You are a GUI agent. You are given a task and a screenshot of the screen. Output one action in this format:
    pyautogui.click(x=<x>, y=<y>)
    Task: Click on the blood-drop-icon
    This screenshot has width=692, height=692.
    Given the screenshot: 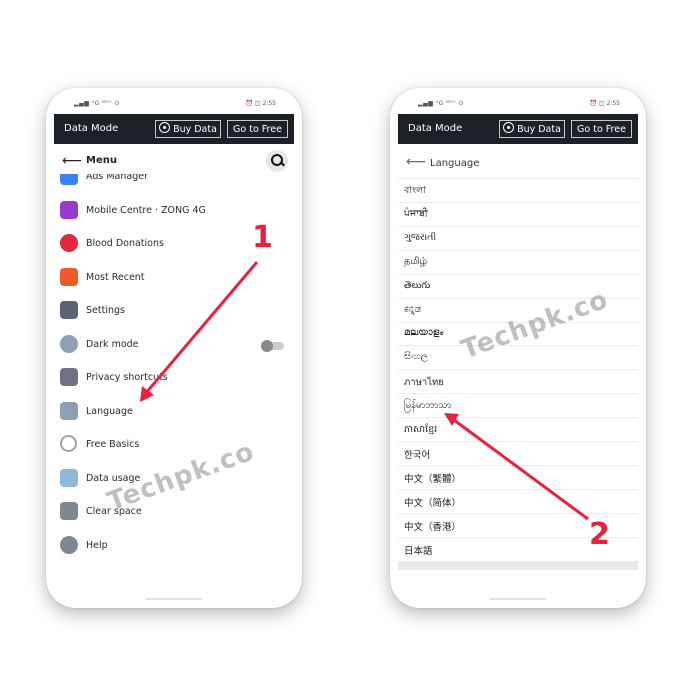 What is the action you would take?
    pyautogui.click(x=69, y=243)
    